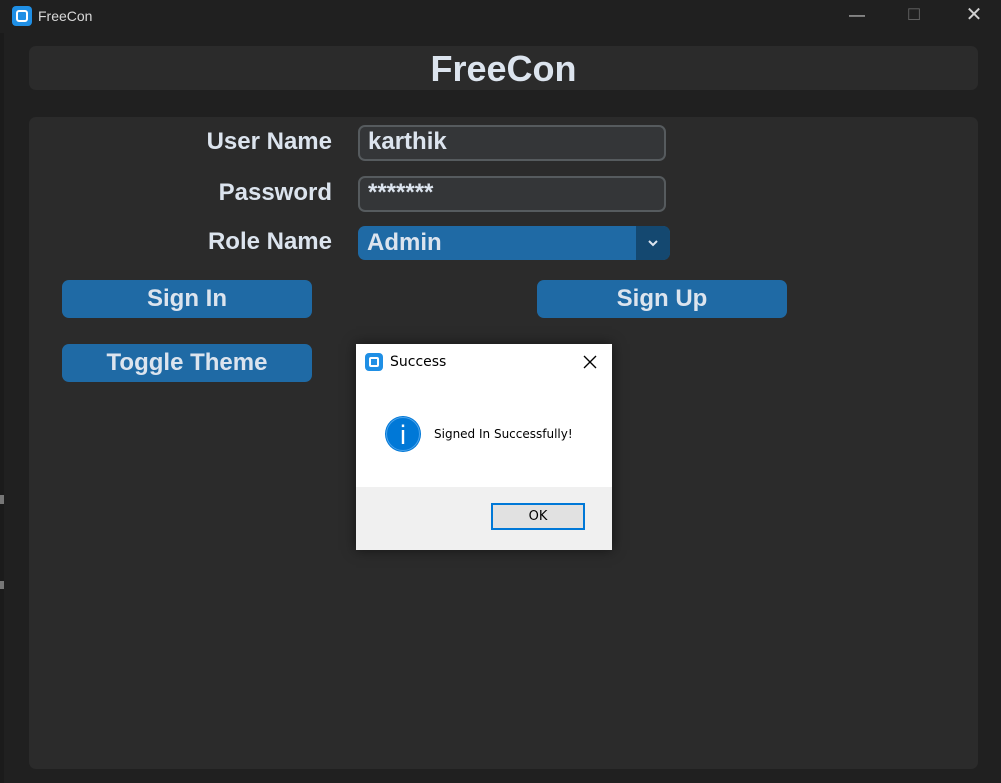 The height and width of the screenshot is (783, 1001). What do you see at coordinates (403, 434) in the screenshot?
I see `info-icon` at bounding box center [403, 434].